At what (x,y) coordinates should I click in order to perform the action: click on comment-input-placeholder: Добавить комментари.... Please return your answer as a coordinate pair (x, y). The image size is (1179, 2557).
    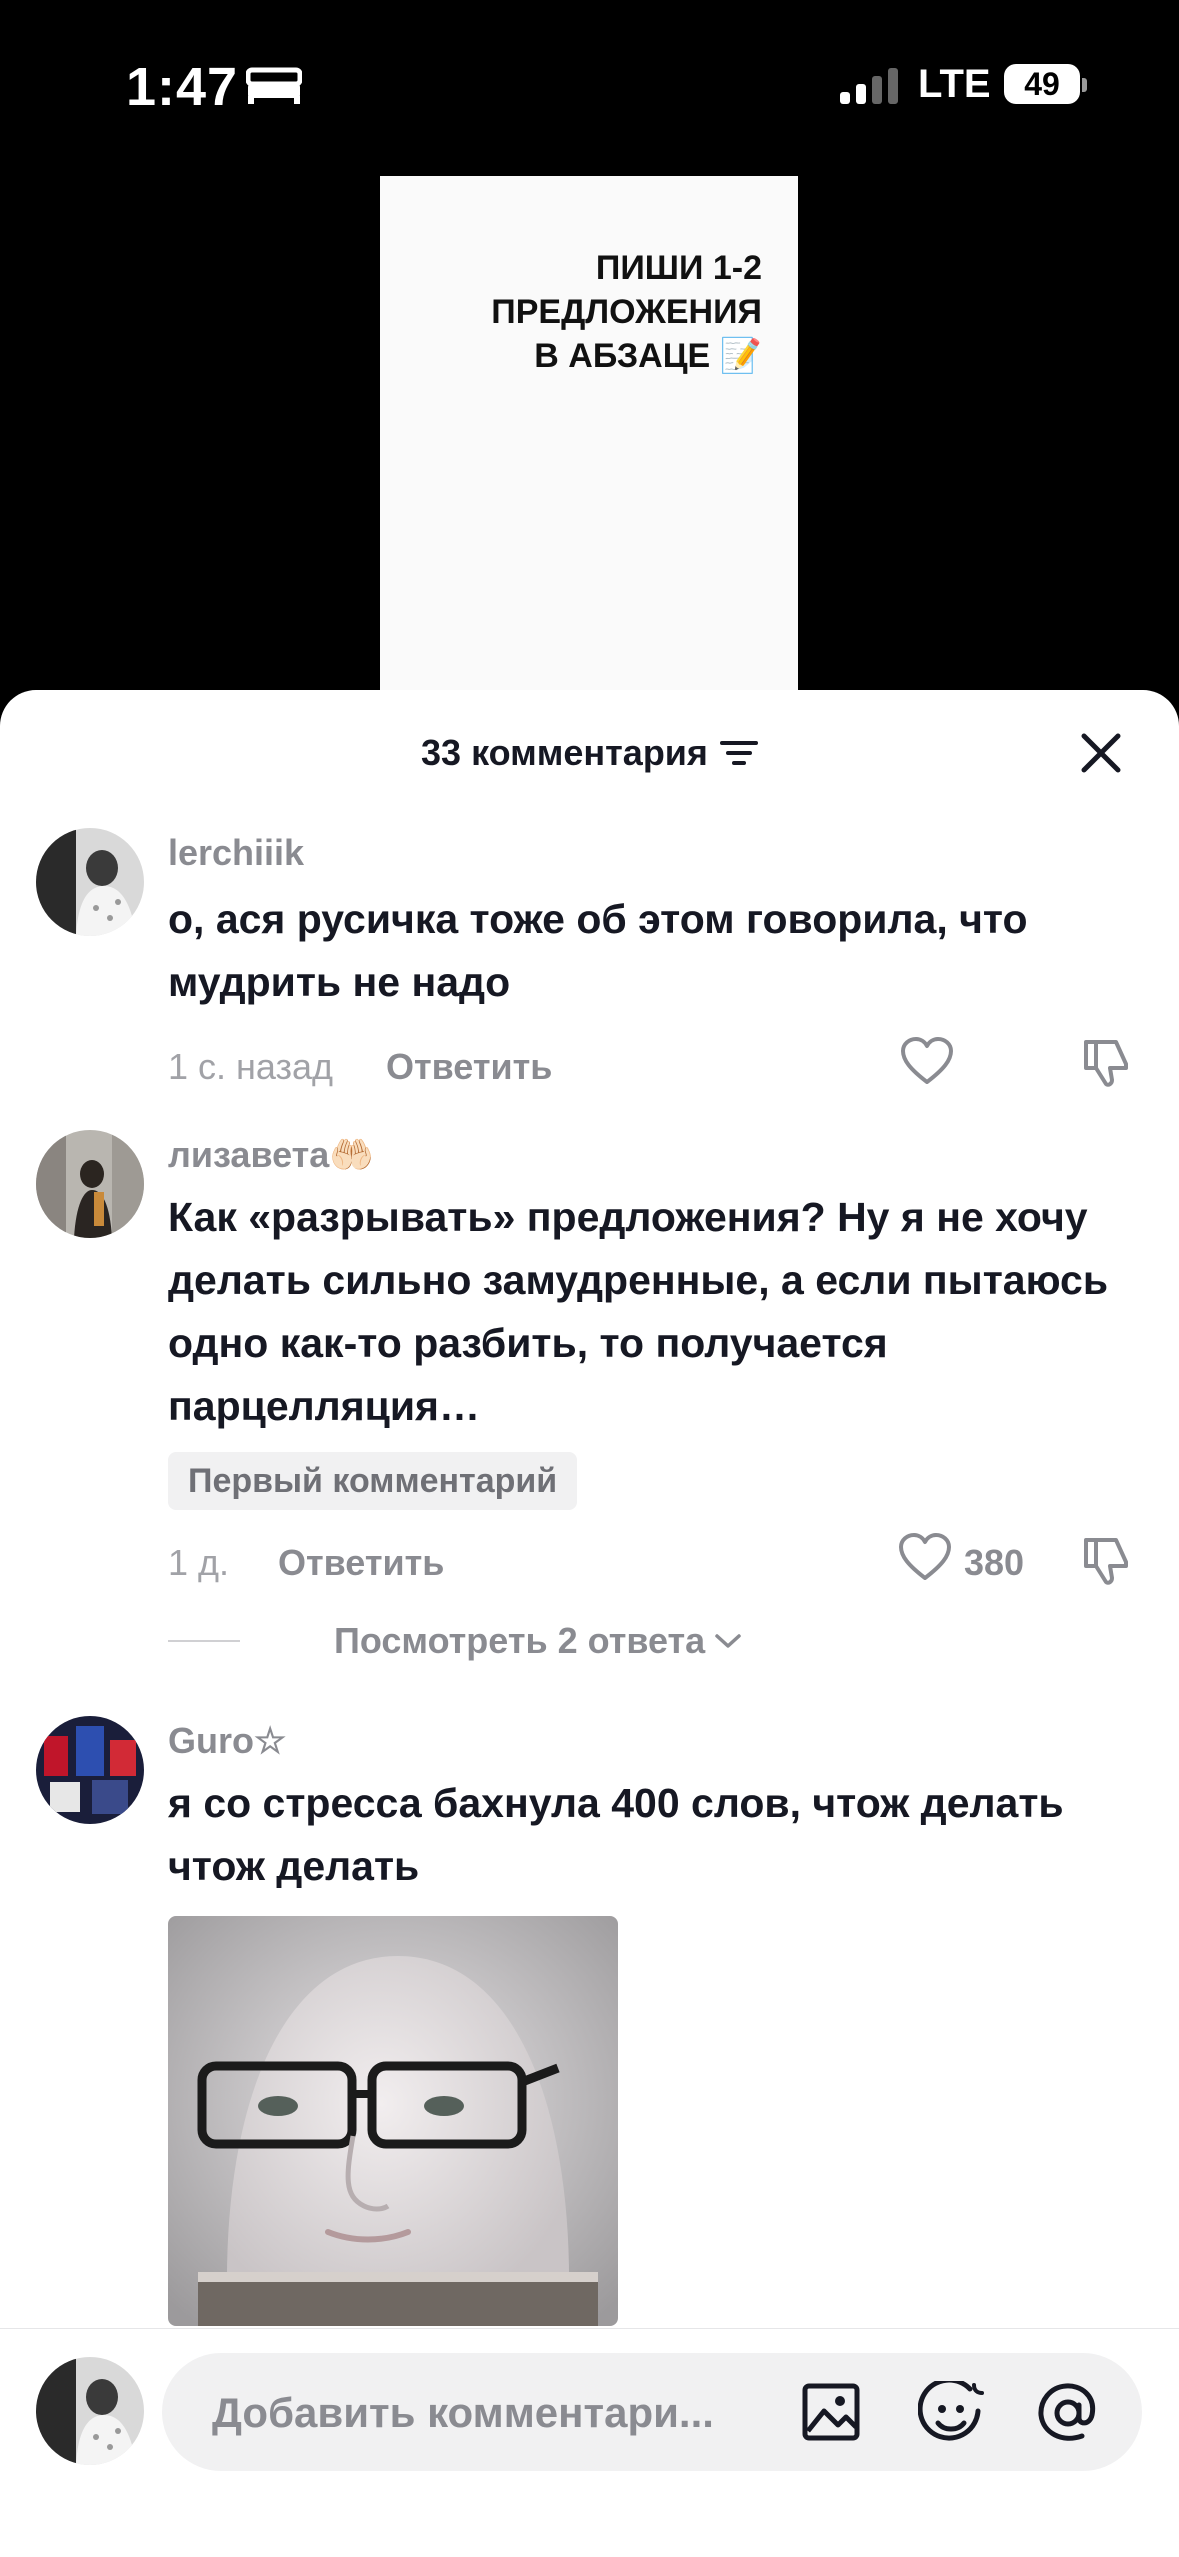
    Looking at the image, I should click on (463, 2412).